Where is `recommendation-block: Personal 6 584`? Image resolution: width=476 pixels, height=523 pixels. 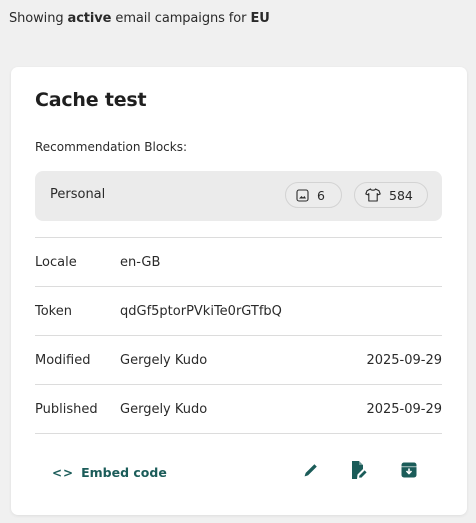 recommendation-block: Personal 6 584 is located at coordinates (238, 196).